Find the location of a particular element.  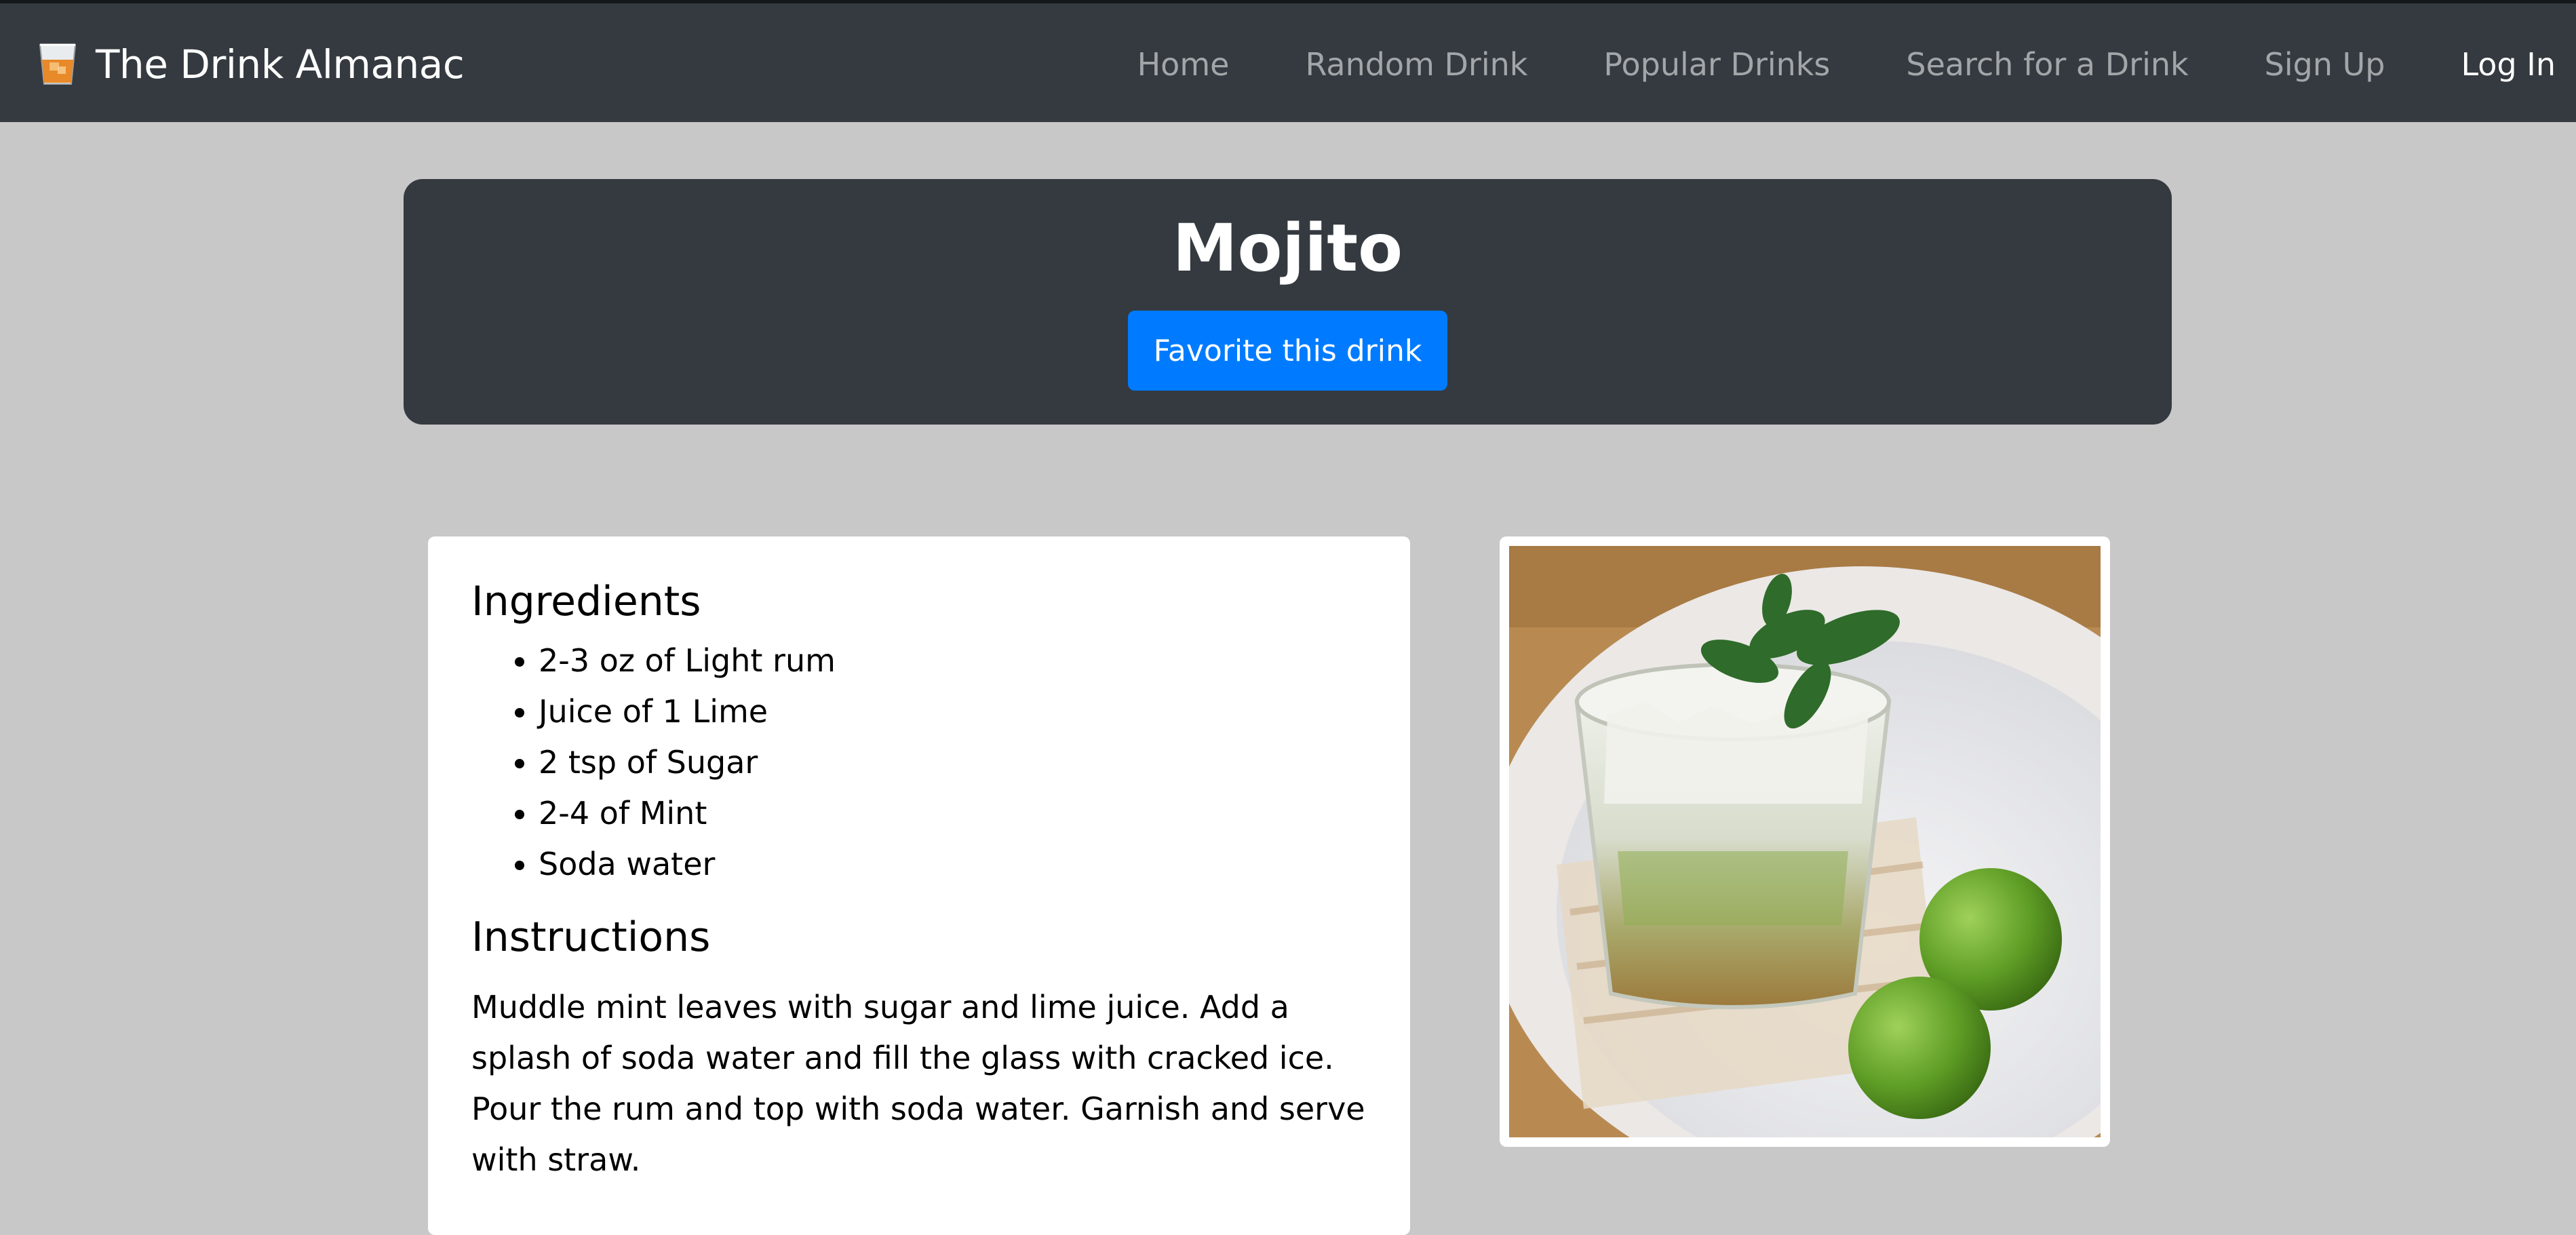

brand-link: The Drink Almanac is located at coordinates (251, 64).